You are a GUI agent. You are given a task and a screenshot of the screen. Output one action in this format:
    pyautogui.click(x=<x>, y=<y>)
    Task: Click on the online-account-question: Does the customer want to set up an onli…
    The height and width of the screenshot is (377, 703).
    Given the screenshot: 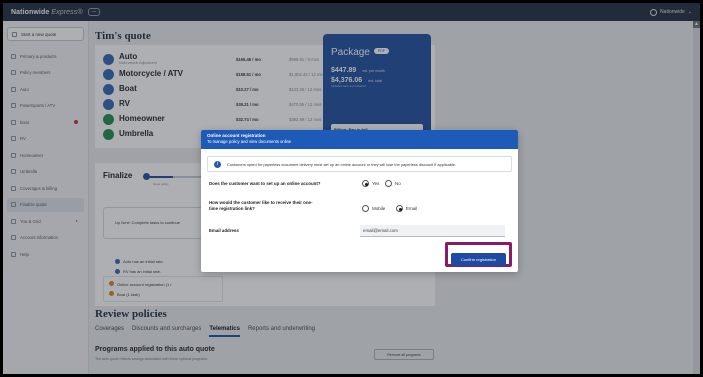 What is the action you would take?
    pyautogui.click(x=265, y=183)
    